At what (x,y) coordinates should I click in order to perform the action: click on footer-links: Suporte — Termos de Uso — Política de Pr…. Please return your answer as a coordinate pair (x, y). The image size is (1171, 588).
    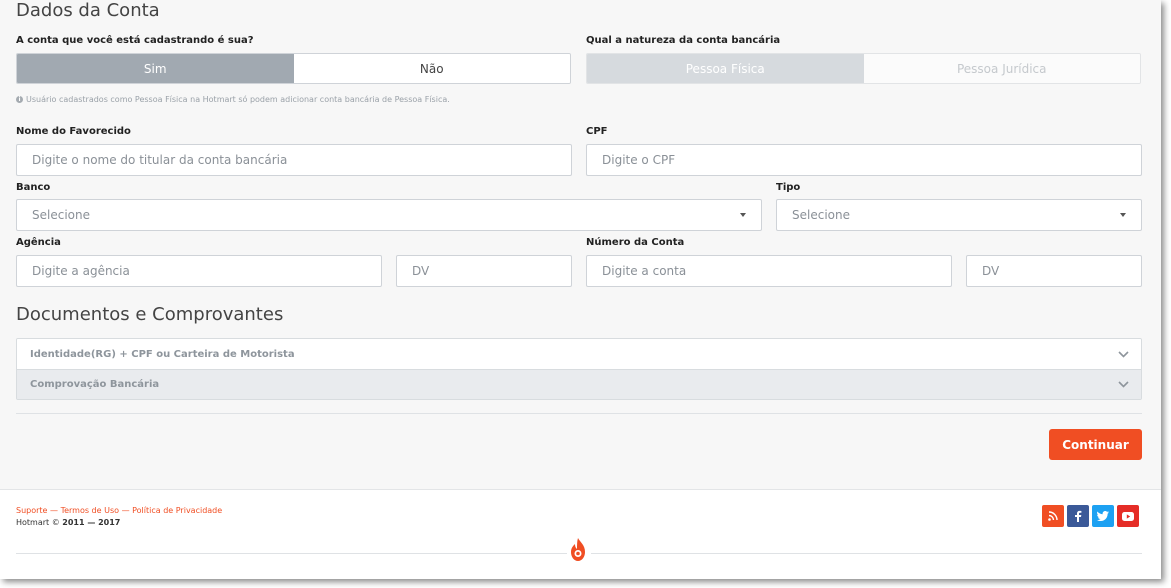
    Looking at the image, I should click on (119, 510).